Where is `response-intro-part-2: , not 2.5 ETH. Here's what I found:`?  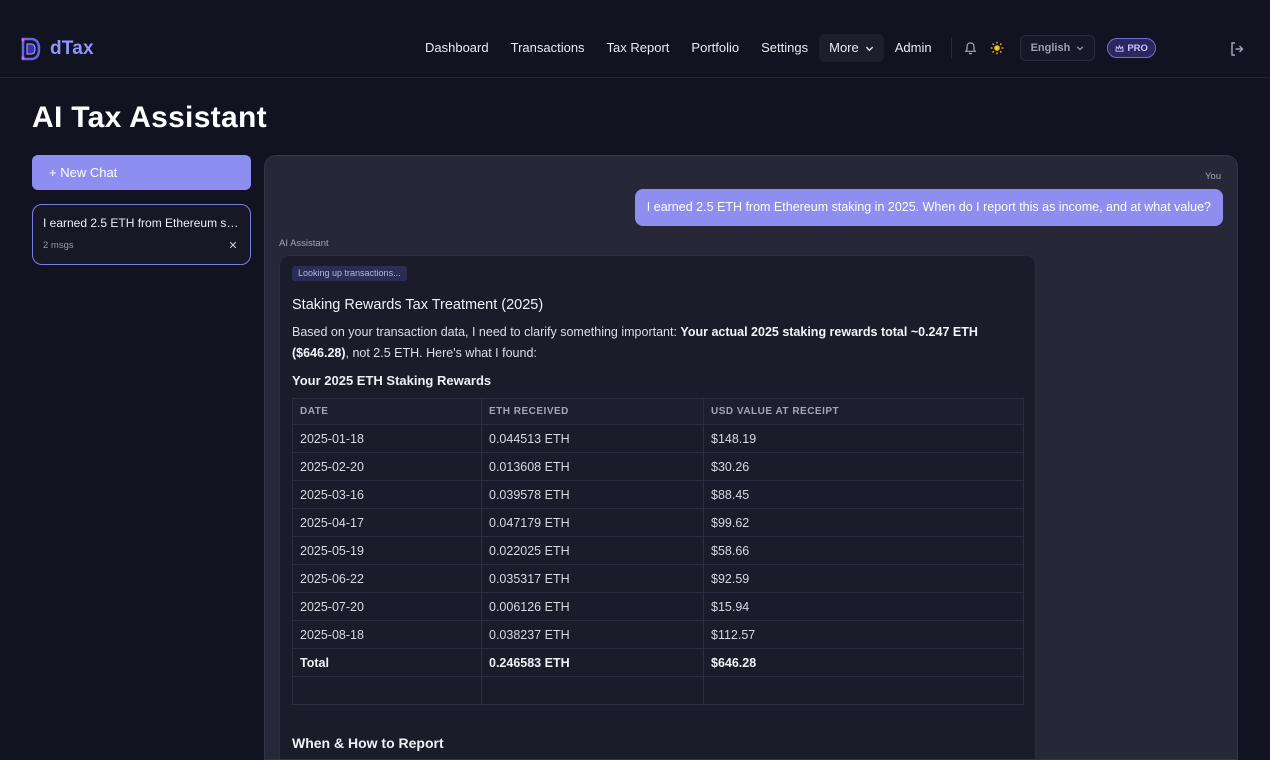 response-intro-part-2: , not 2.5 ETH. Here's what I found: is located at coordinates (441, 353).